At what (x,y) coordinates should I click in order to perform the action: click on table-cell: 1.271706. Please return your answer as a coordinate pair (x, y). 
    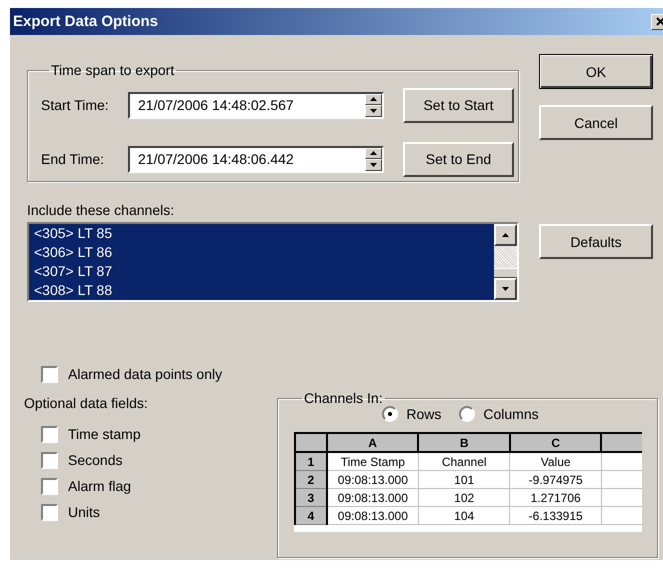
    Looking at the image, I should click on (556, 497).